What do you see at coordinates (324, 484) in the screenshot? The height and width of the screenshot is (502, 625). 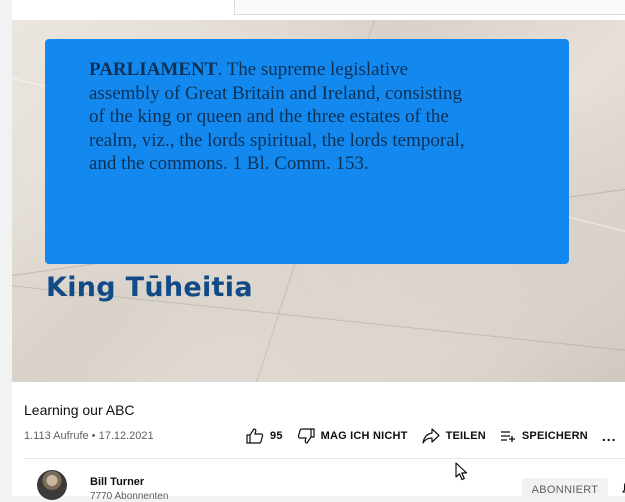 I see `channel-row: Bill Turner 7770 Abonnenten ABONNIERT` at bounding box center [324, 484].